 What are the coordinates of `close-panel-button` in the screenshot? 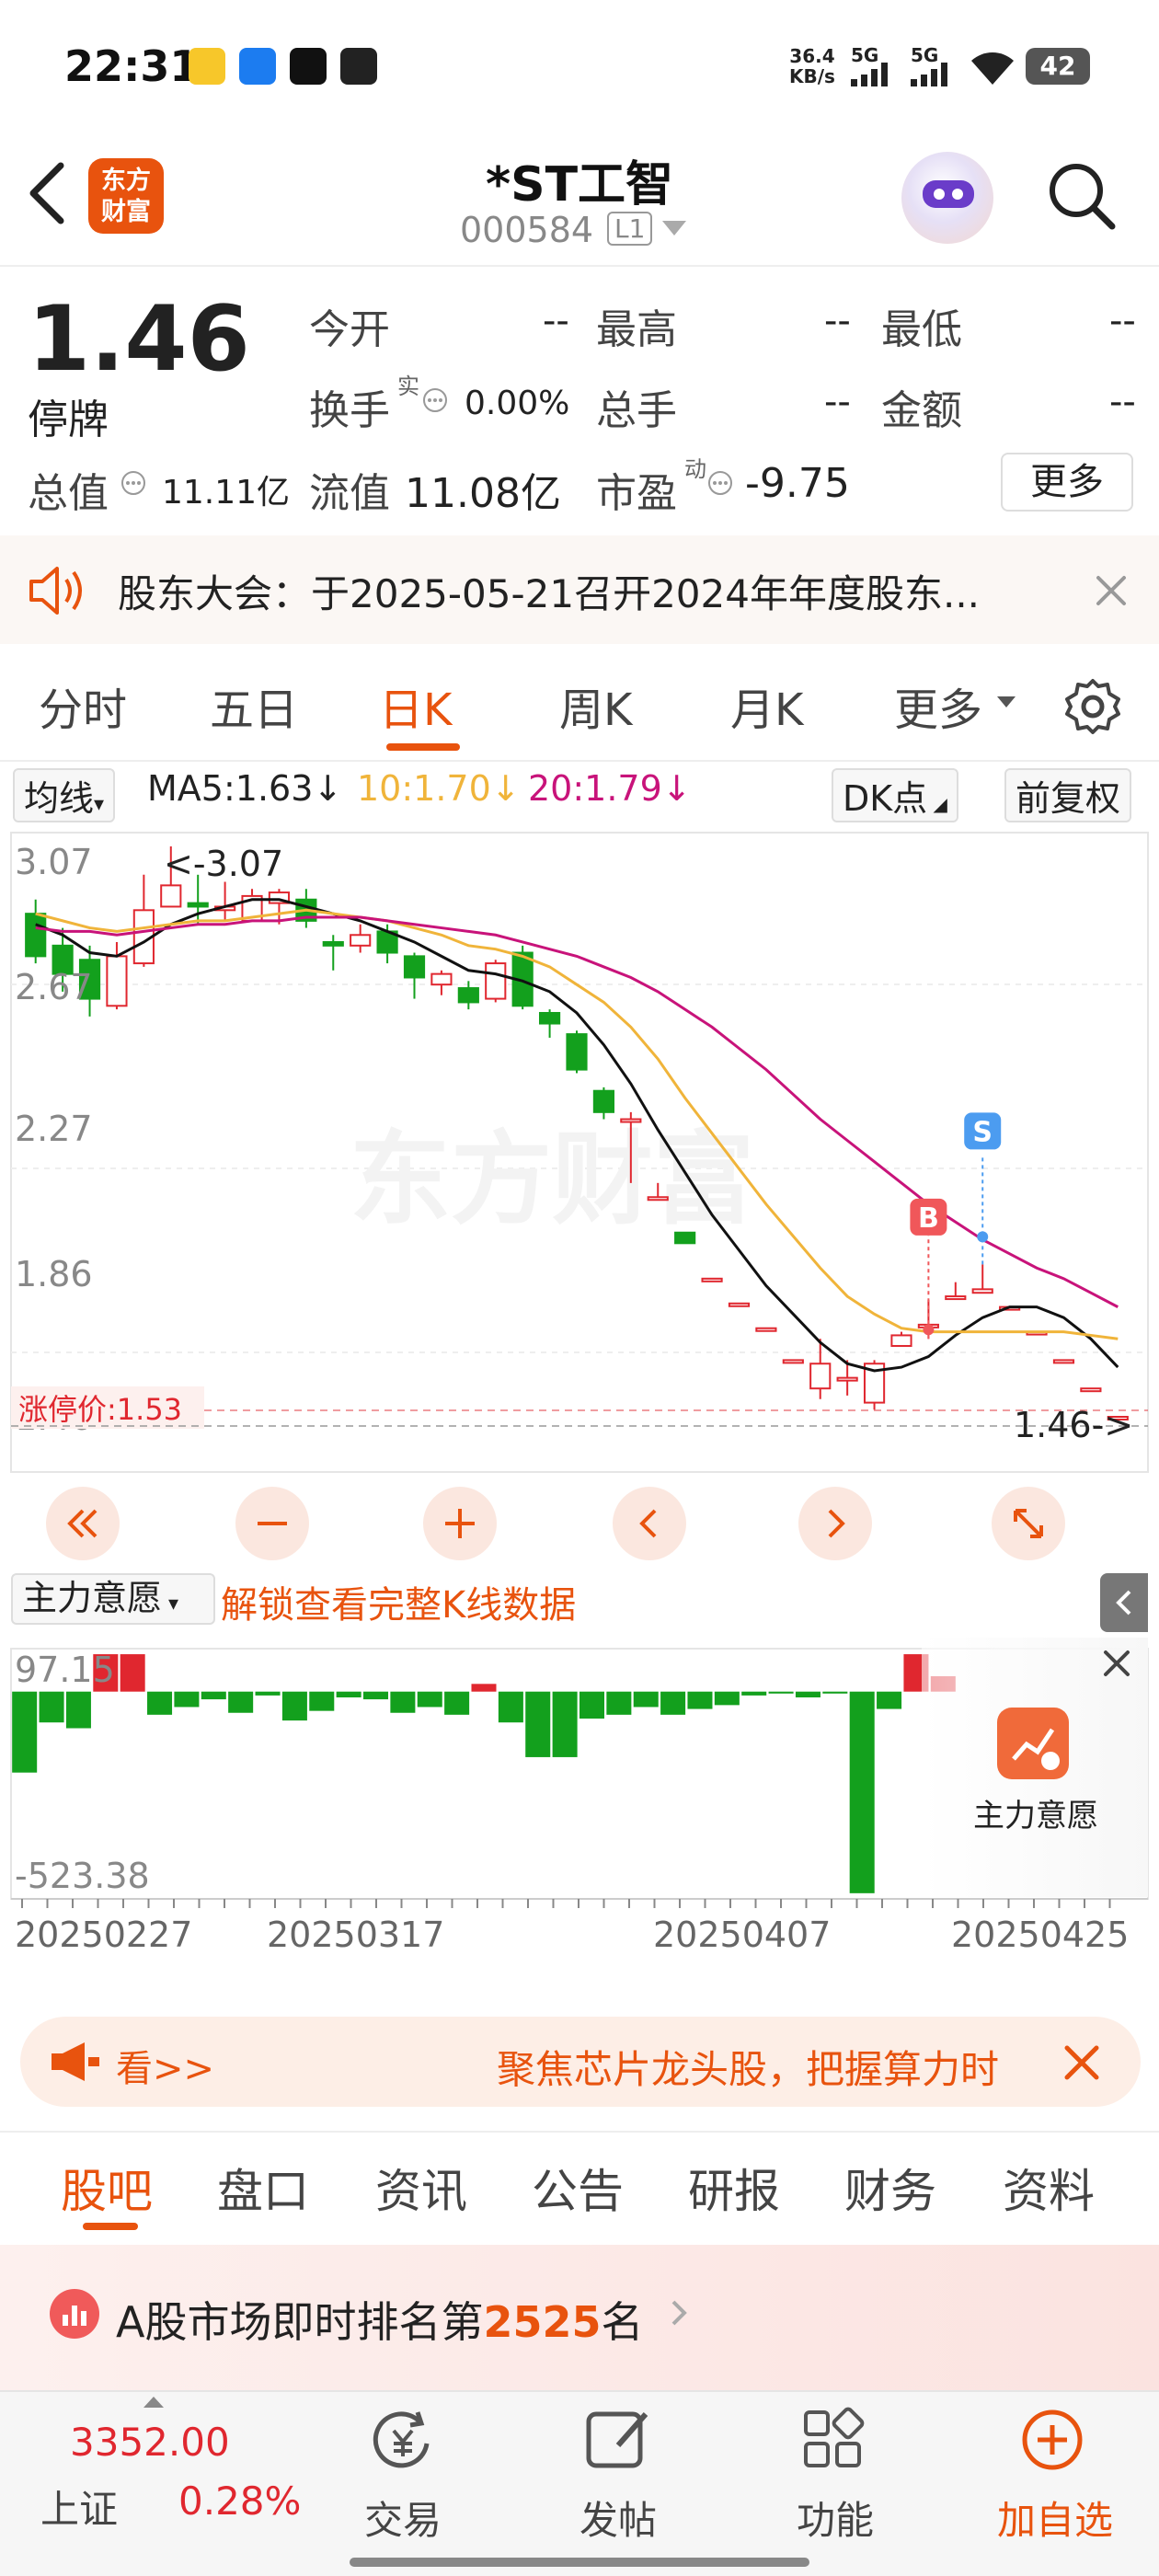 It's located at (1116, 1665).